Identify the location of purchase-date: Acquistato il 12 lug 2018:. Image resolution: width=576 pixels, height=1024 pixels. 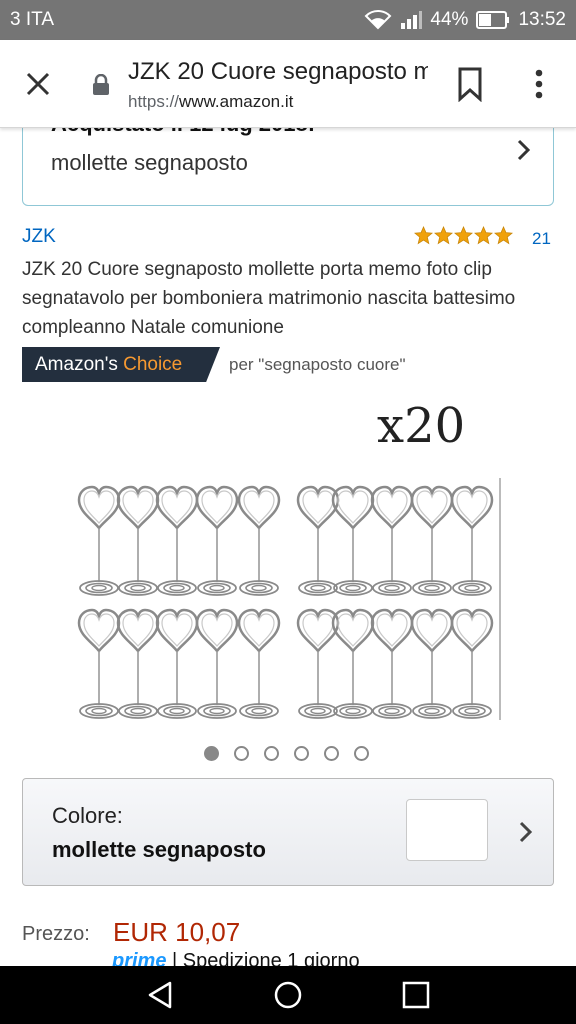
(183, 132).